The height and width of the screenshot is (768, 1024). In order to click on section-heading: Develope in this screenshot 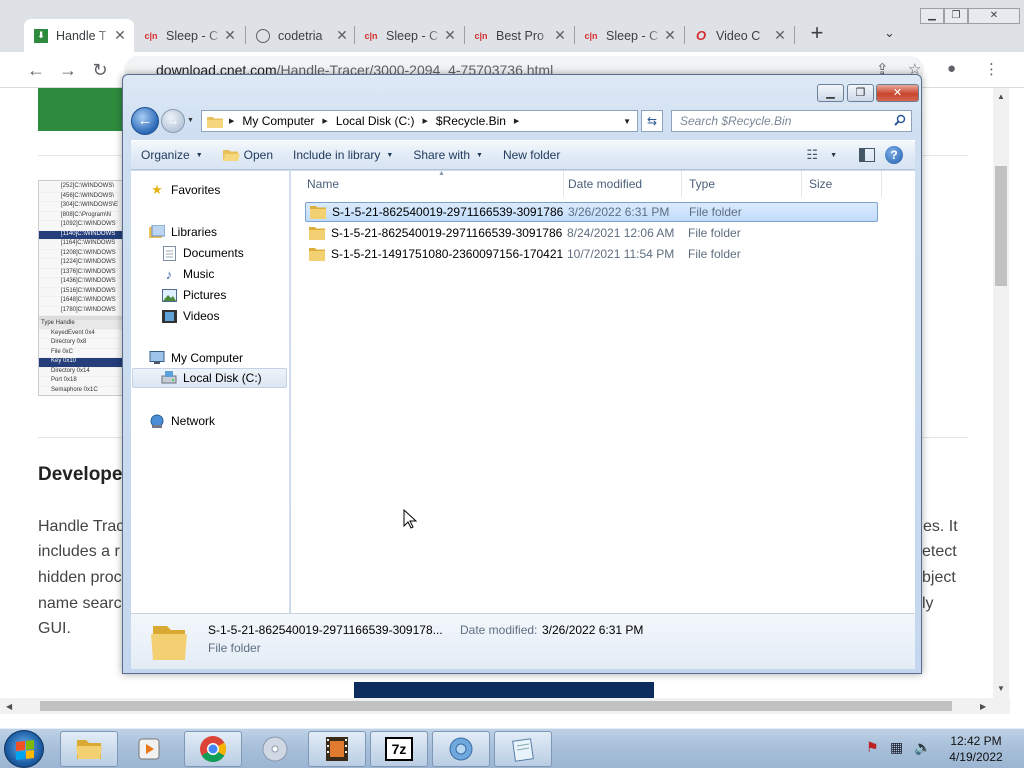, I will do `click(80, 474)`.